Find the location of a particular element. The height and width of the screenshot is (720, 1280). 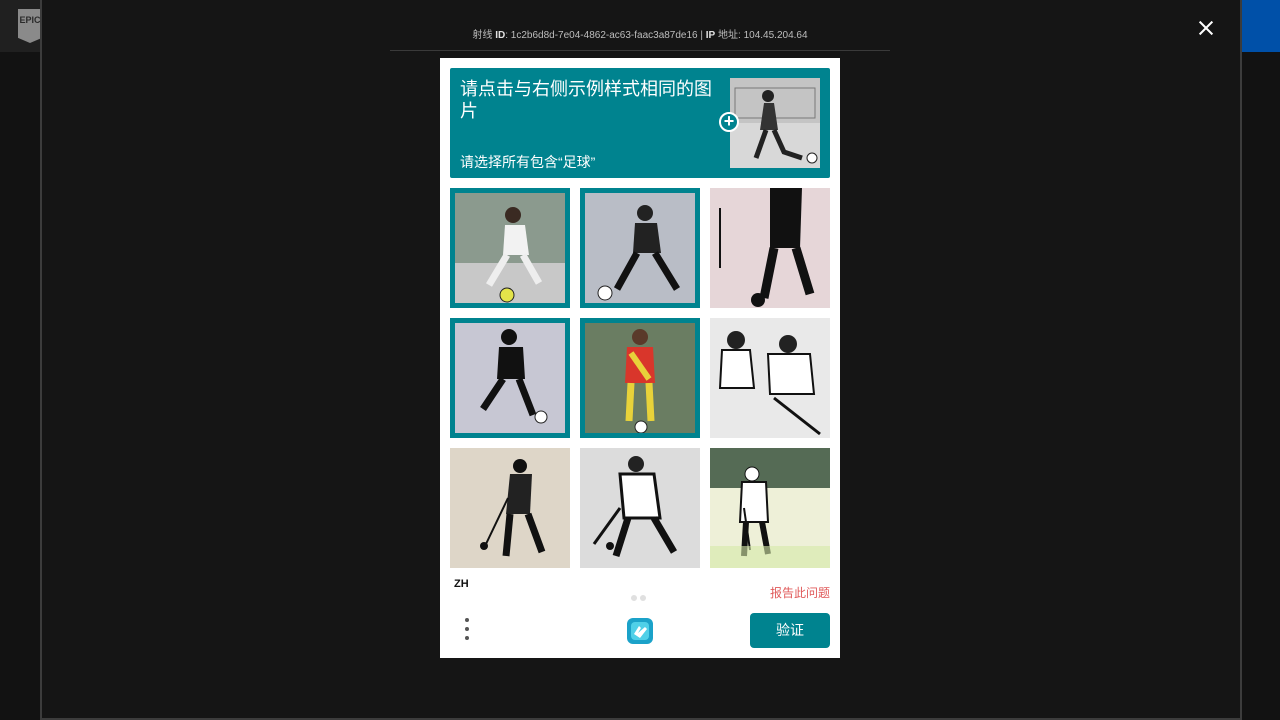

report-link: 报告此问题 is located at coordinates (800, 592).